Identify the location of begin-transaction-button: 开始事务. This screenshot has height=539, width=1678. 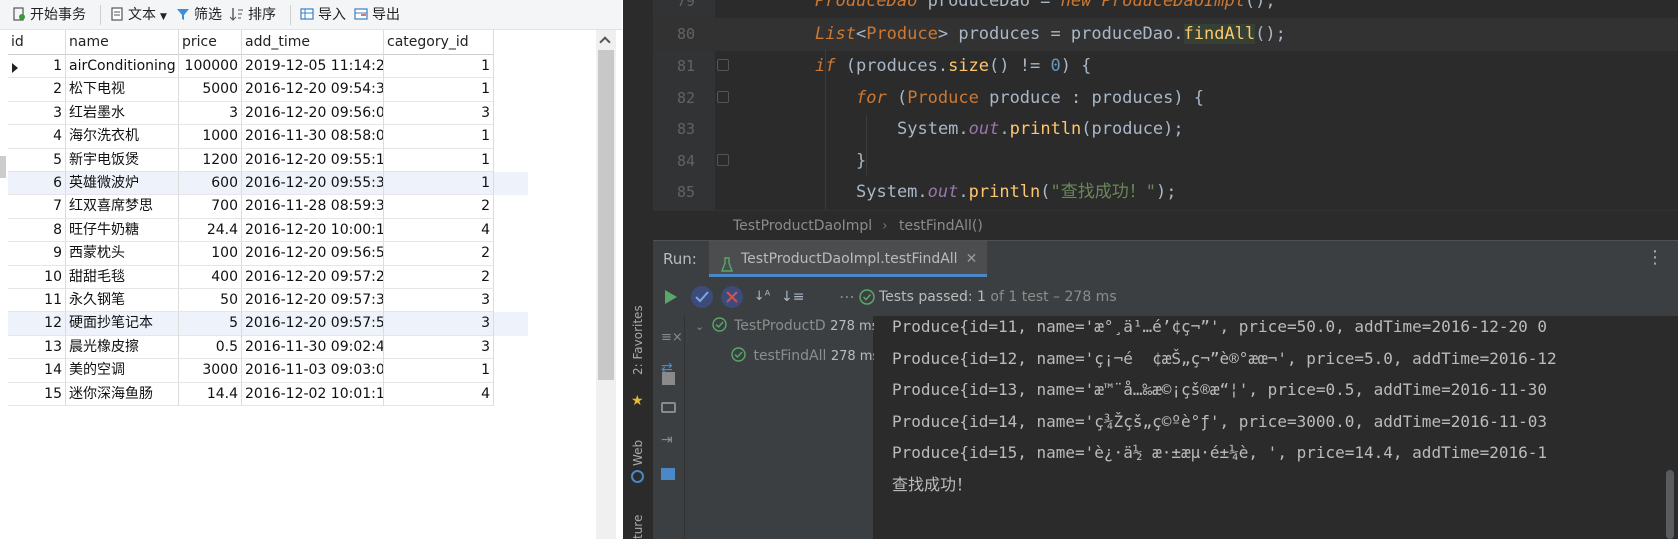
(49, 15).